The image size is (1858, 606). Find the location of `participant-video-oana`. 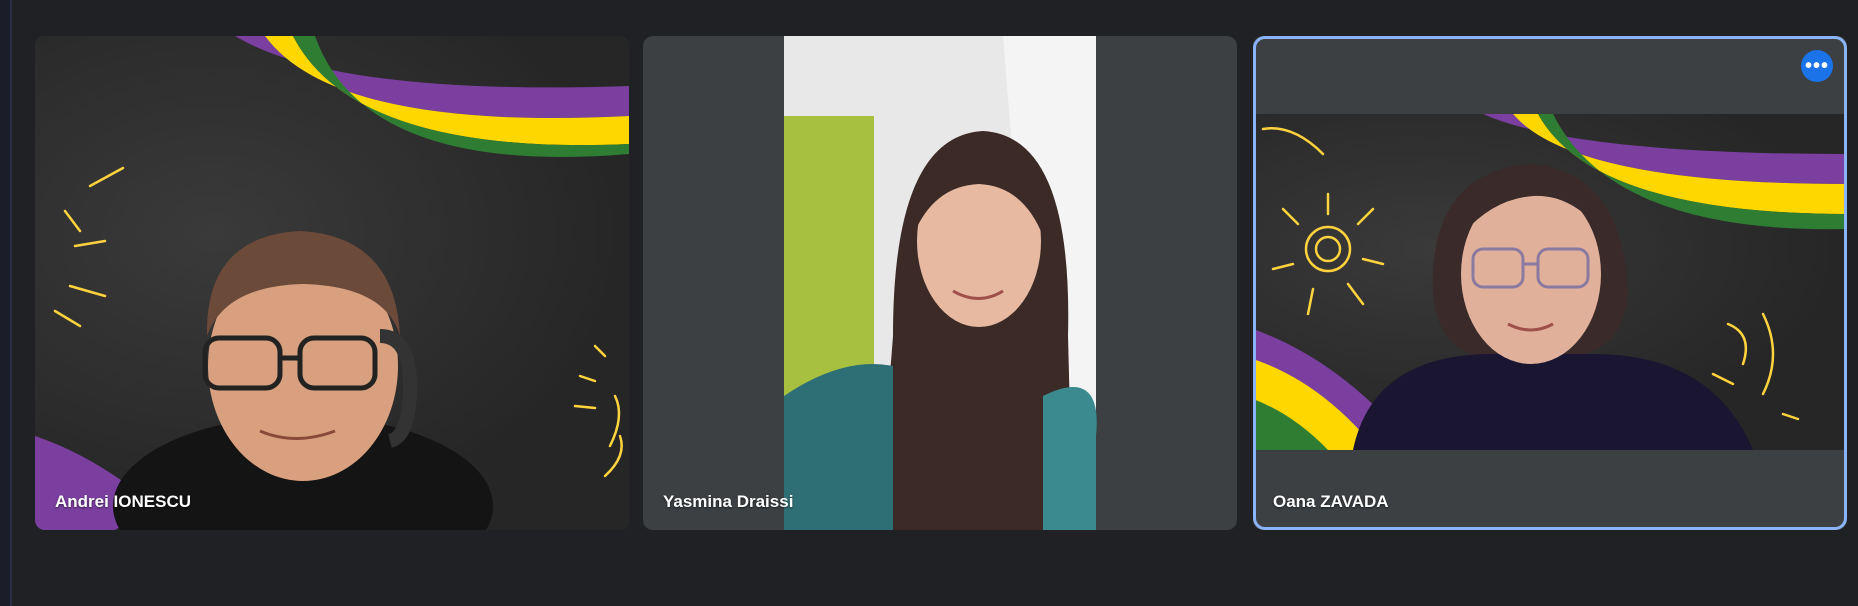

participant-video-oana is located at coordinates (1553, 307).